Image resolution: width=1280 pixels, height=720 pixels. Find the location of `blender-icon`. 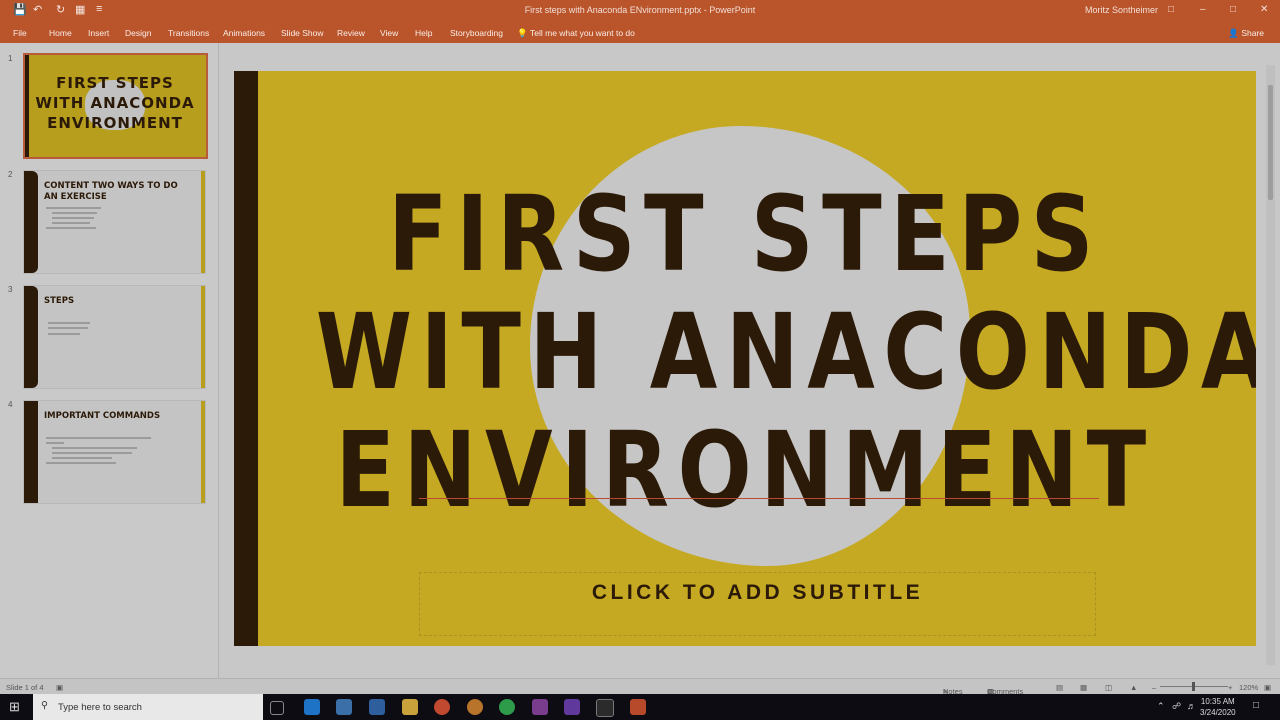

blender-icon is located at coordinates (475, 707).